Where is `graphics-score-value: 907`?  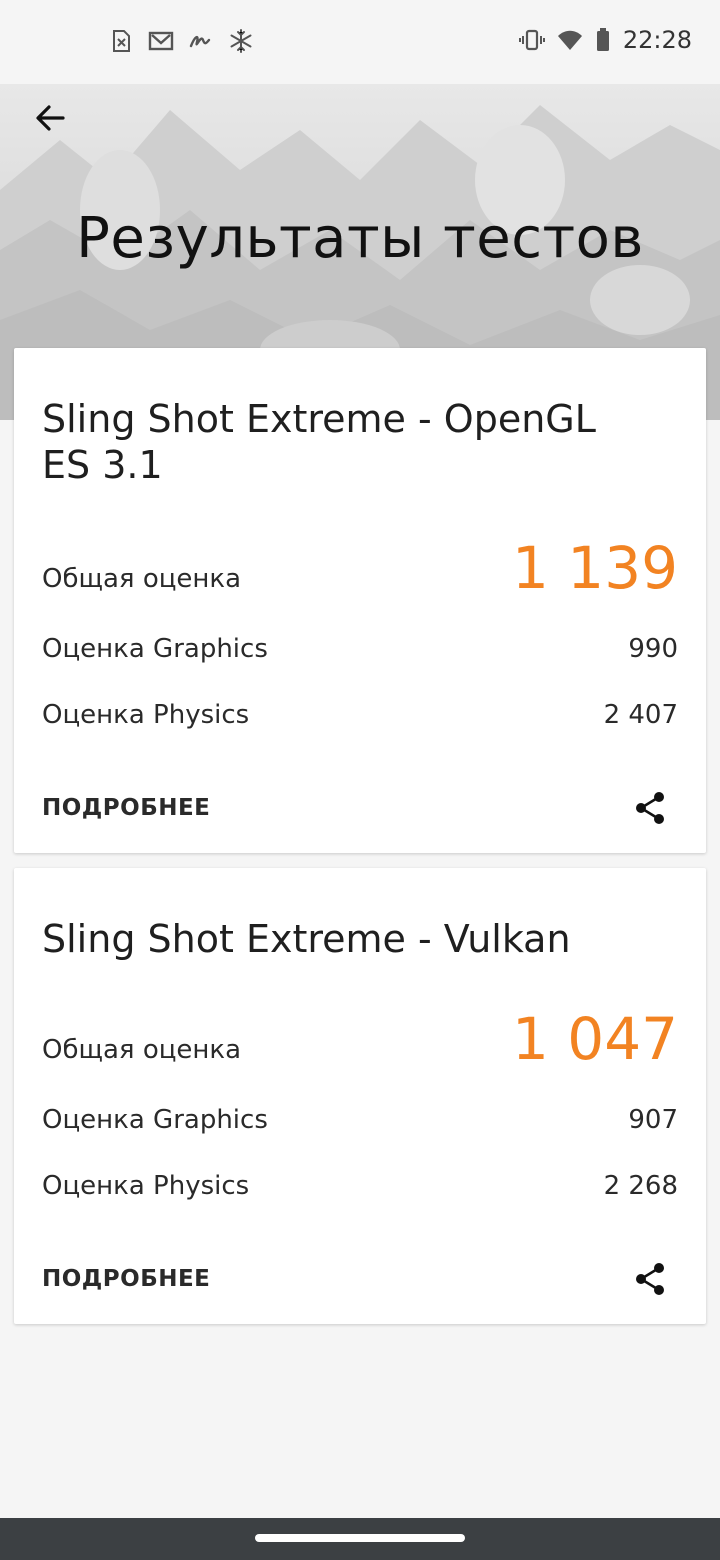
graphics-score-value: 907 is located at coordinates (653, 1120).